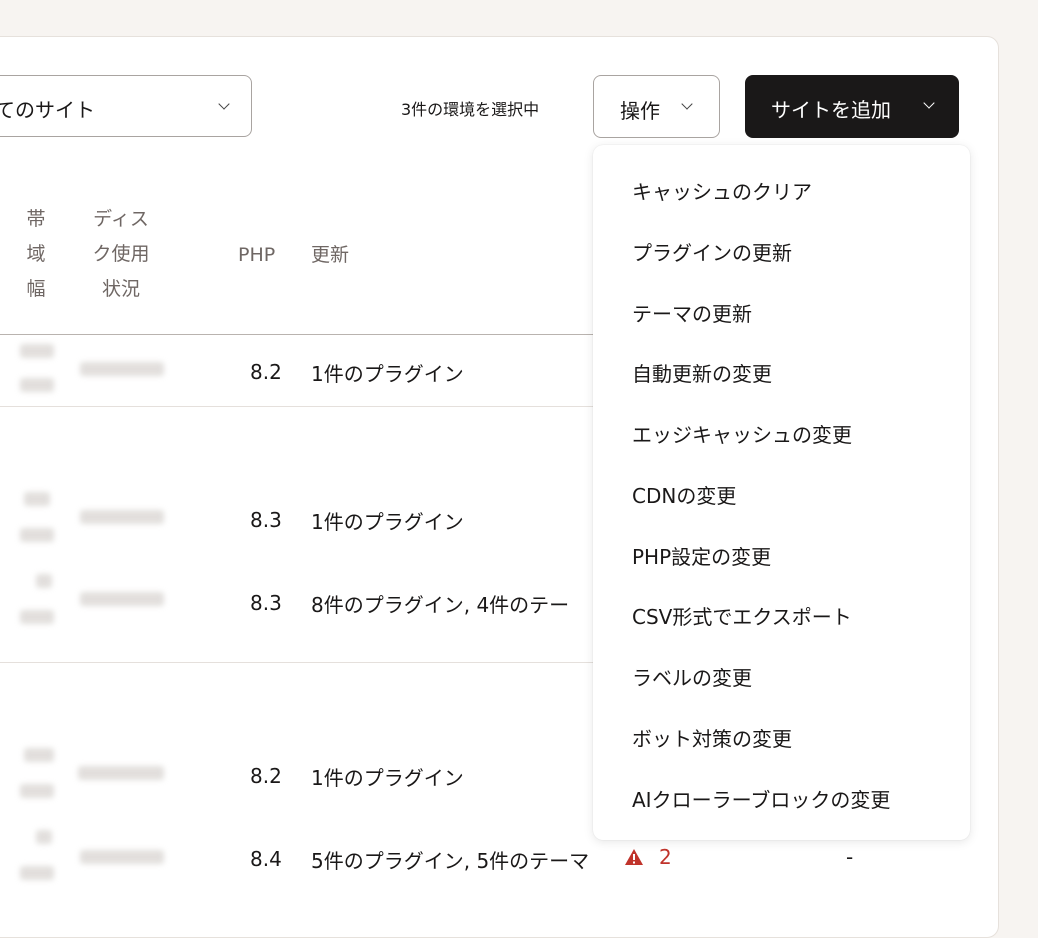 The width and height of the screenshot is (1038, 938). Describe the element at coordinates (742, 433) in the screenshot. I see `menu-item-edge-cache: エッジキャッシュの変更` at that location.